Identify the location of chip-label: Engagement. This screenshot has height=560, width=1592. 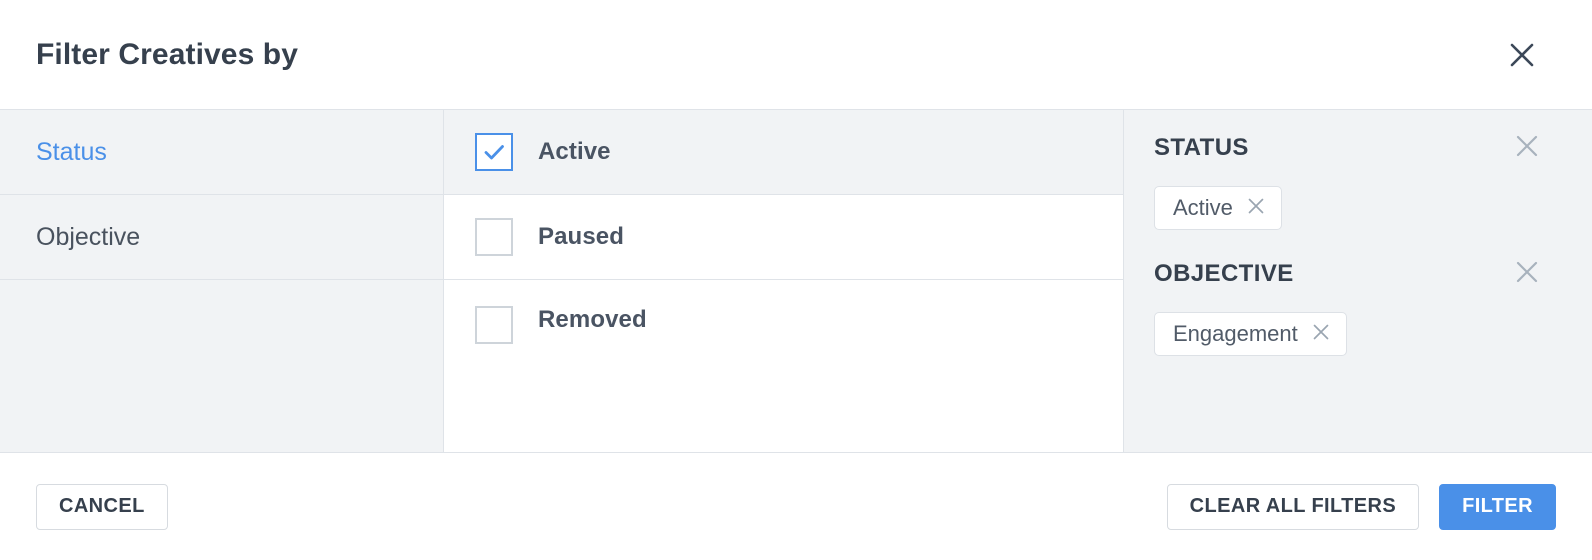
(1235, 333).